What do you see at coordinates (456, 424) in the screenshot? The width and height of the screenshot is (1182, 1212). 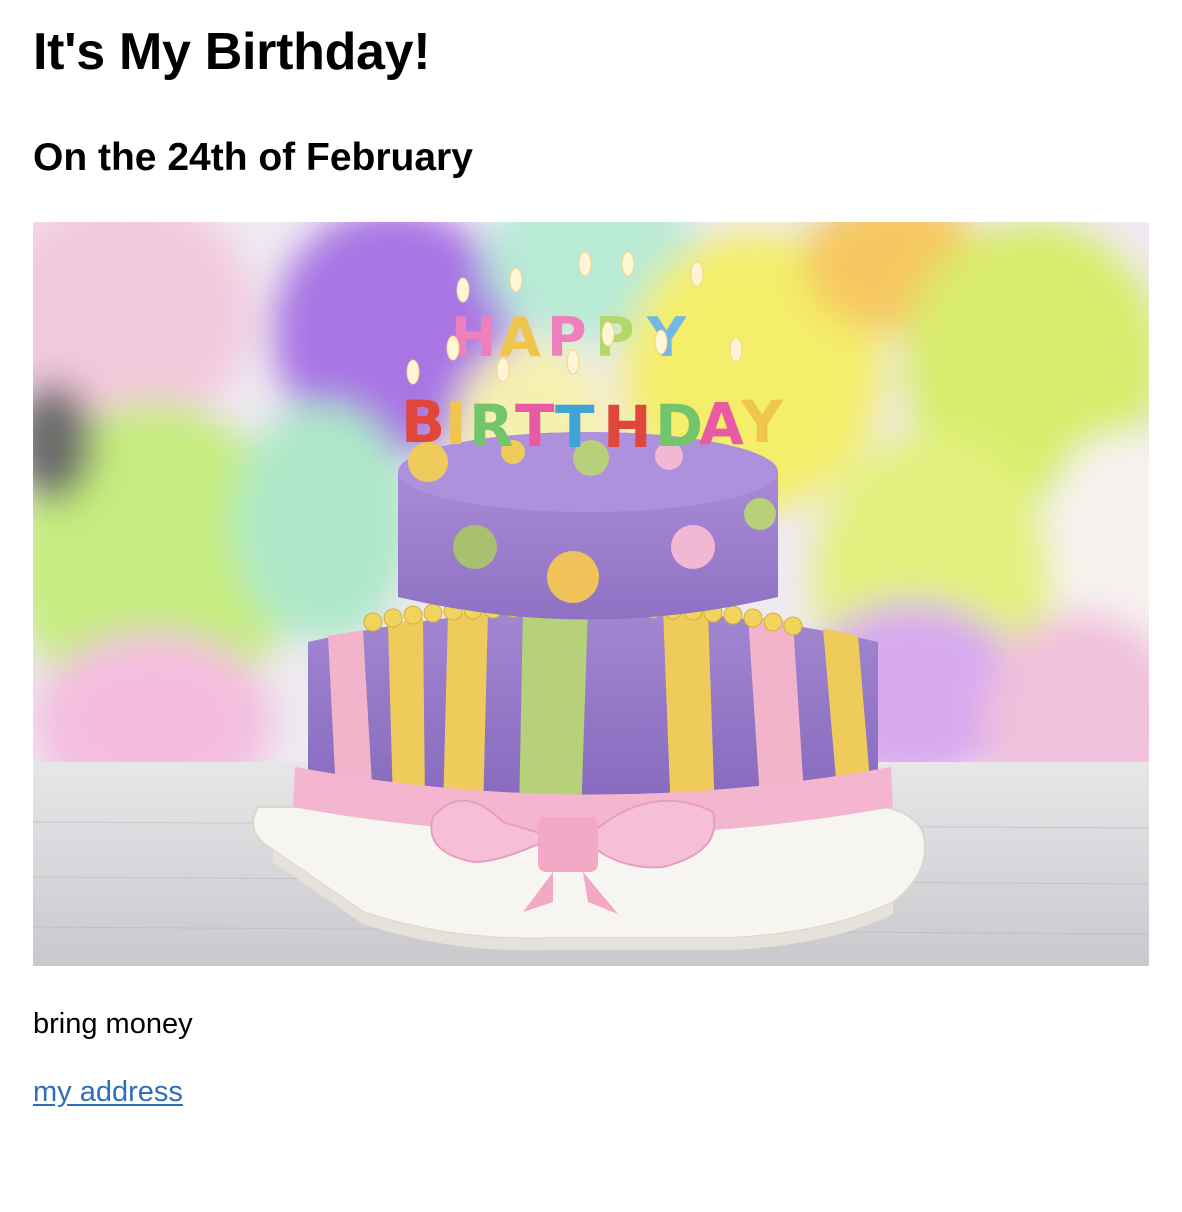 I see `svg-text: I` at bounding box center [456, 424].